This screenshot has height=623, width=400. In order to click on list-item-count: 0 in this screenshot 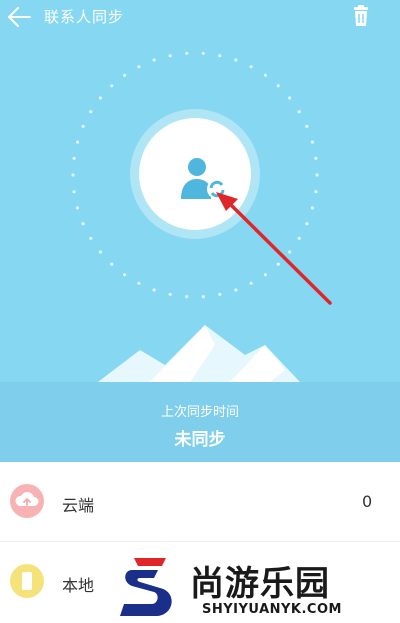, I will do `click(367, 501)`.